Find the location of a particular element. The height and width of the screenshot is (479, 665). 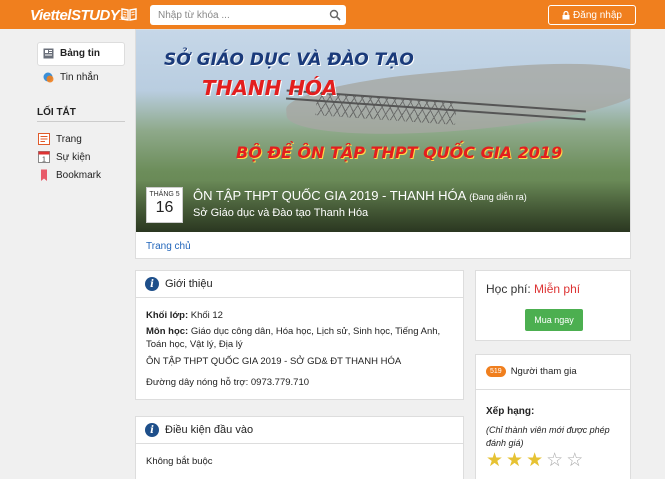

message-icon is located at coordinates (48, 77).